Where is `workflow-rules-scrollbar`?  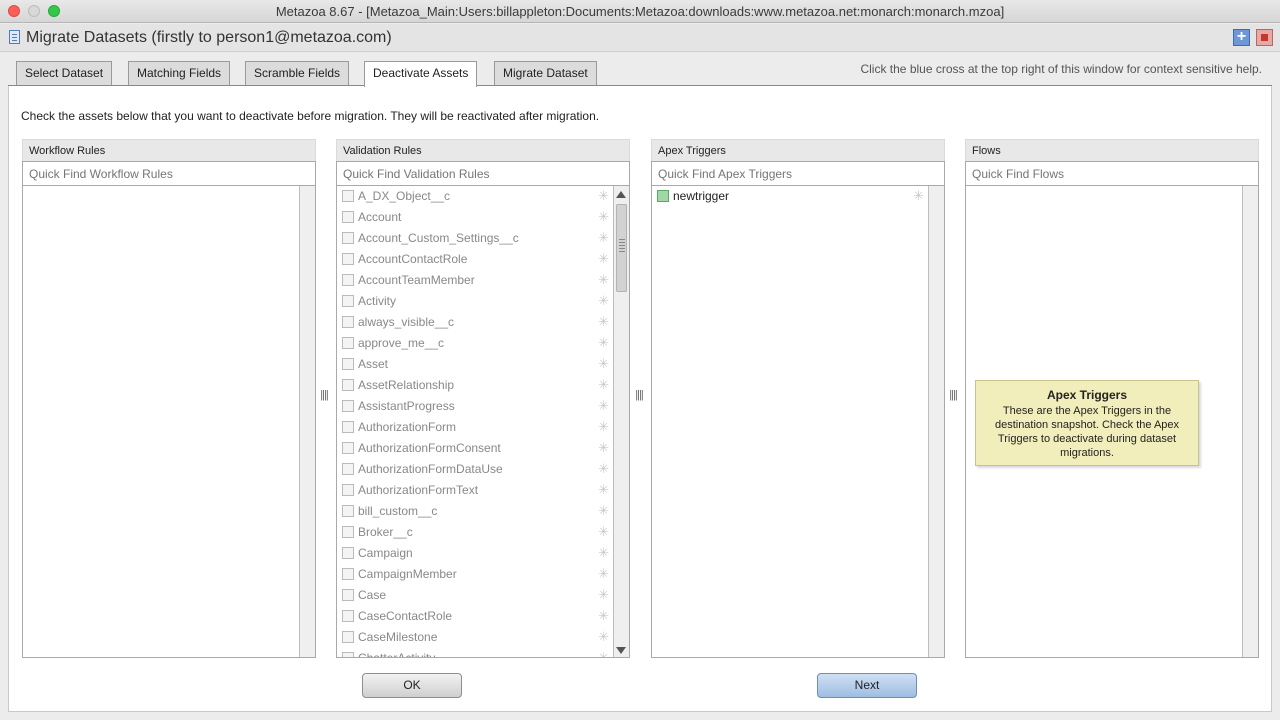
workflow-rules-scrollbar is located at coordinates (307, 421).